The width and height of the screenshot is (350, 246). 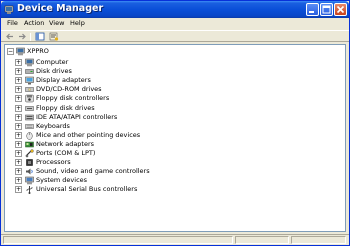 I want to click on window-title: Device Manager, so click(x=60, y=8).